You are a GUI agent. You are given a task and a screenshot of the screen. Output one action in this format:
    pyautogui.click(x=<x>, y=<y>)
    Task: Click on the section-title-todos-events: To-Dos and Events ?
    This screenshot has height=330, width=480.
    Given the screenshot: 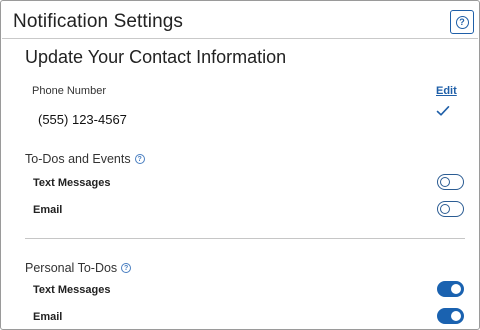 What is the action you would take?
    pyautogui.click(x=85, y=159)
    